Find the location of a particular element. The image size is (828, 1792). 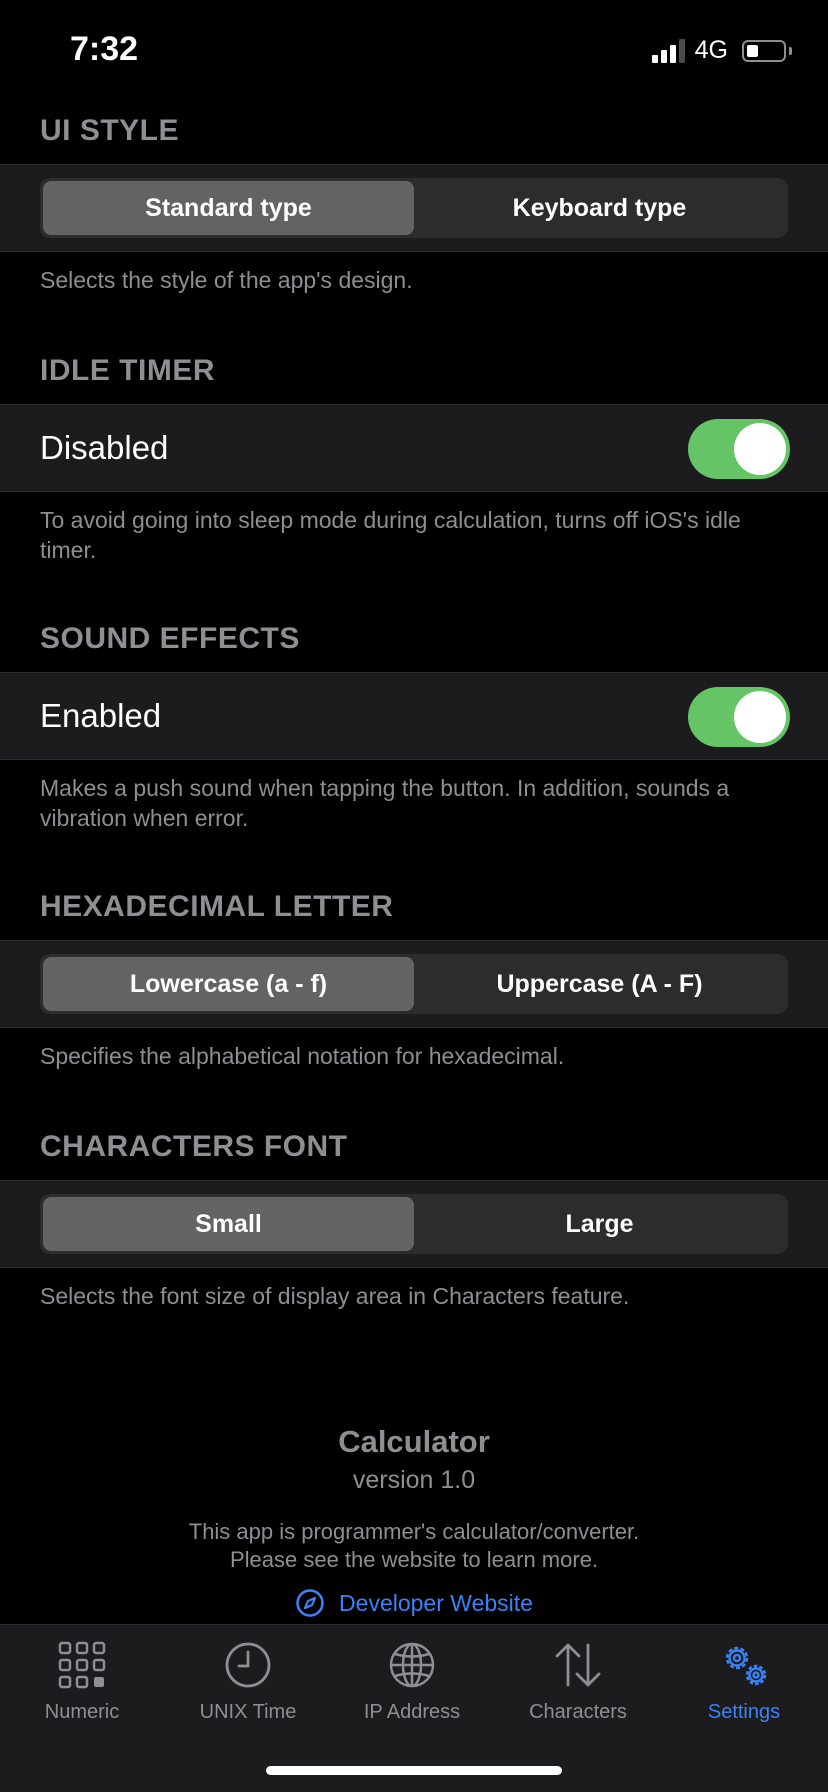

status-bar: 7:32 4G is located at coordinates (414, 50).